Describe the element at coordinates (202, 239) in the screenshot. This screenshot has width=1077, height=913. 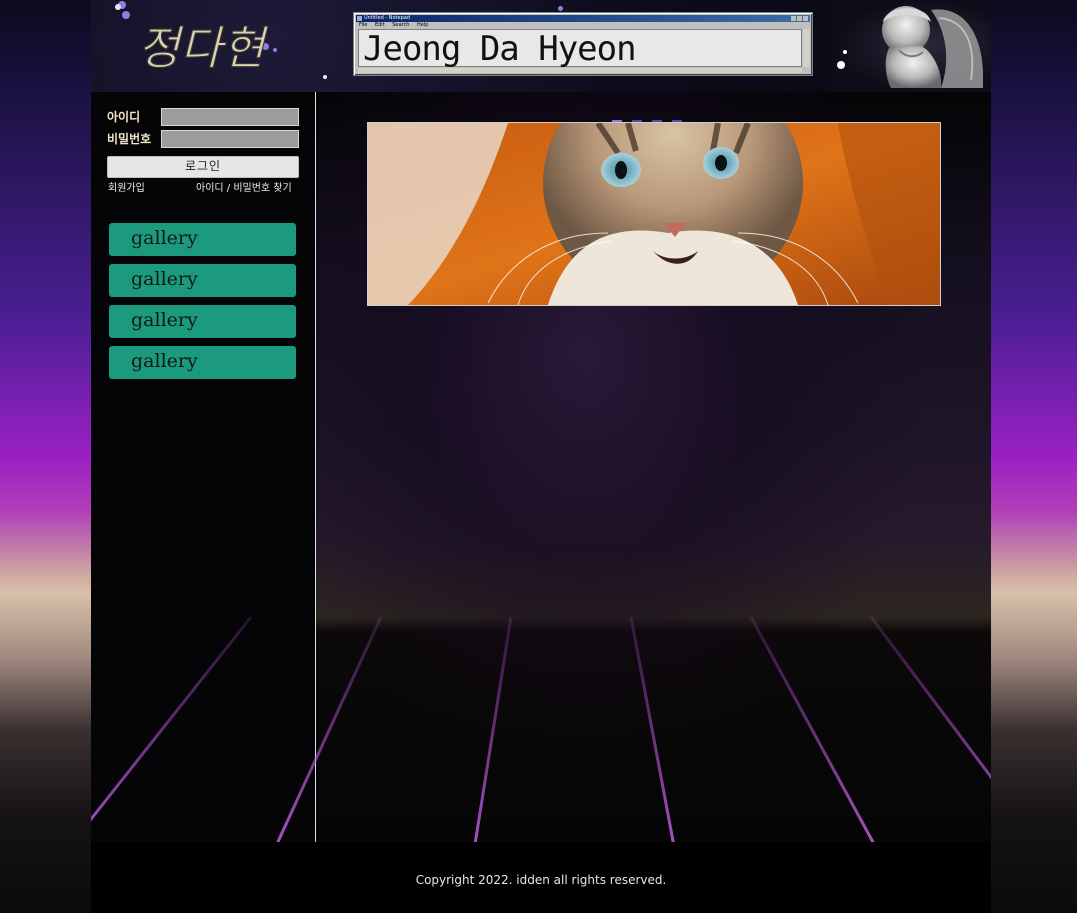
I see `menu-button-gallery-1: gallery` at that location.